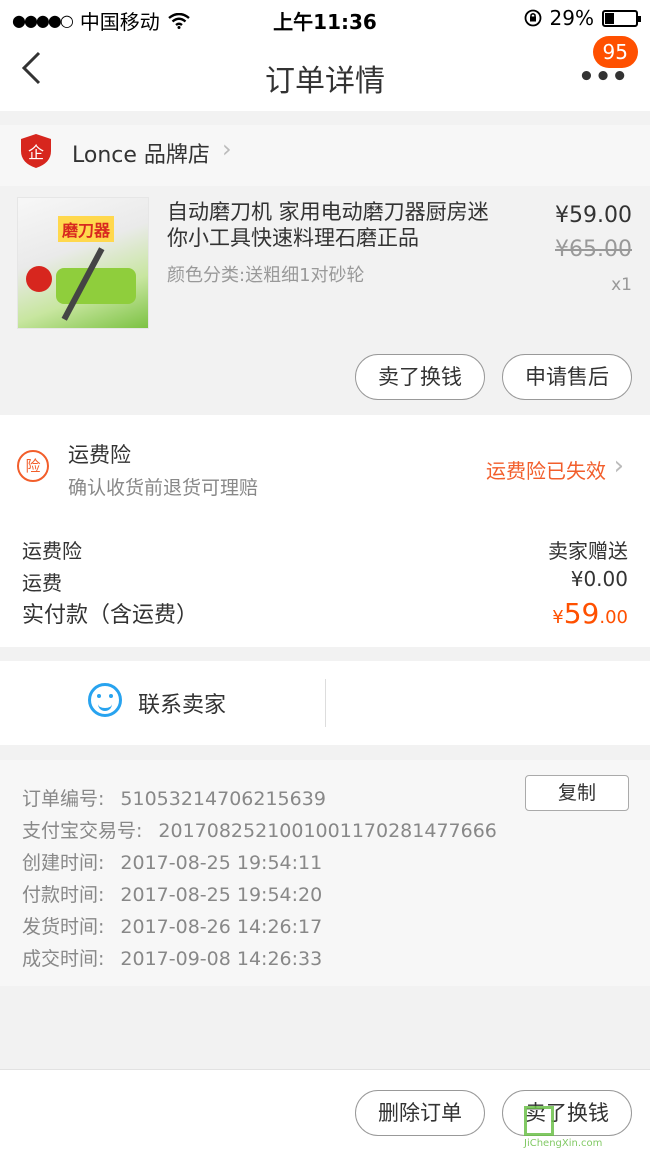  I want to click on total-value: ¥59.00, so click(590, 613).